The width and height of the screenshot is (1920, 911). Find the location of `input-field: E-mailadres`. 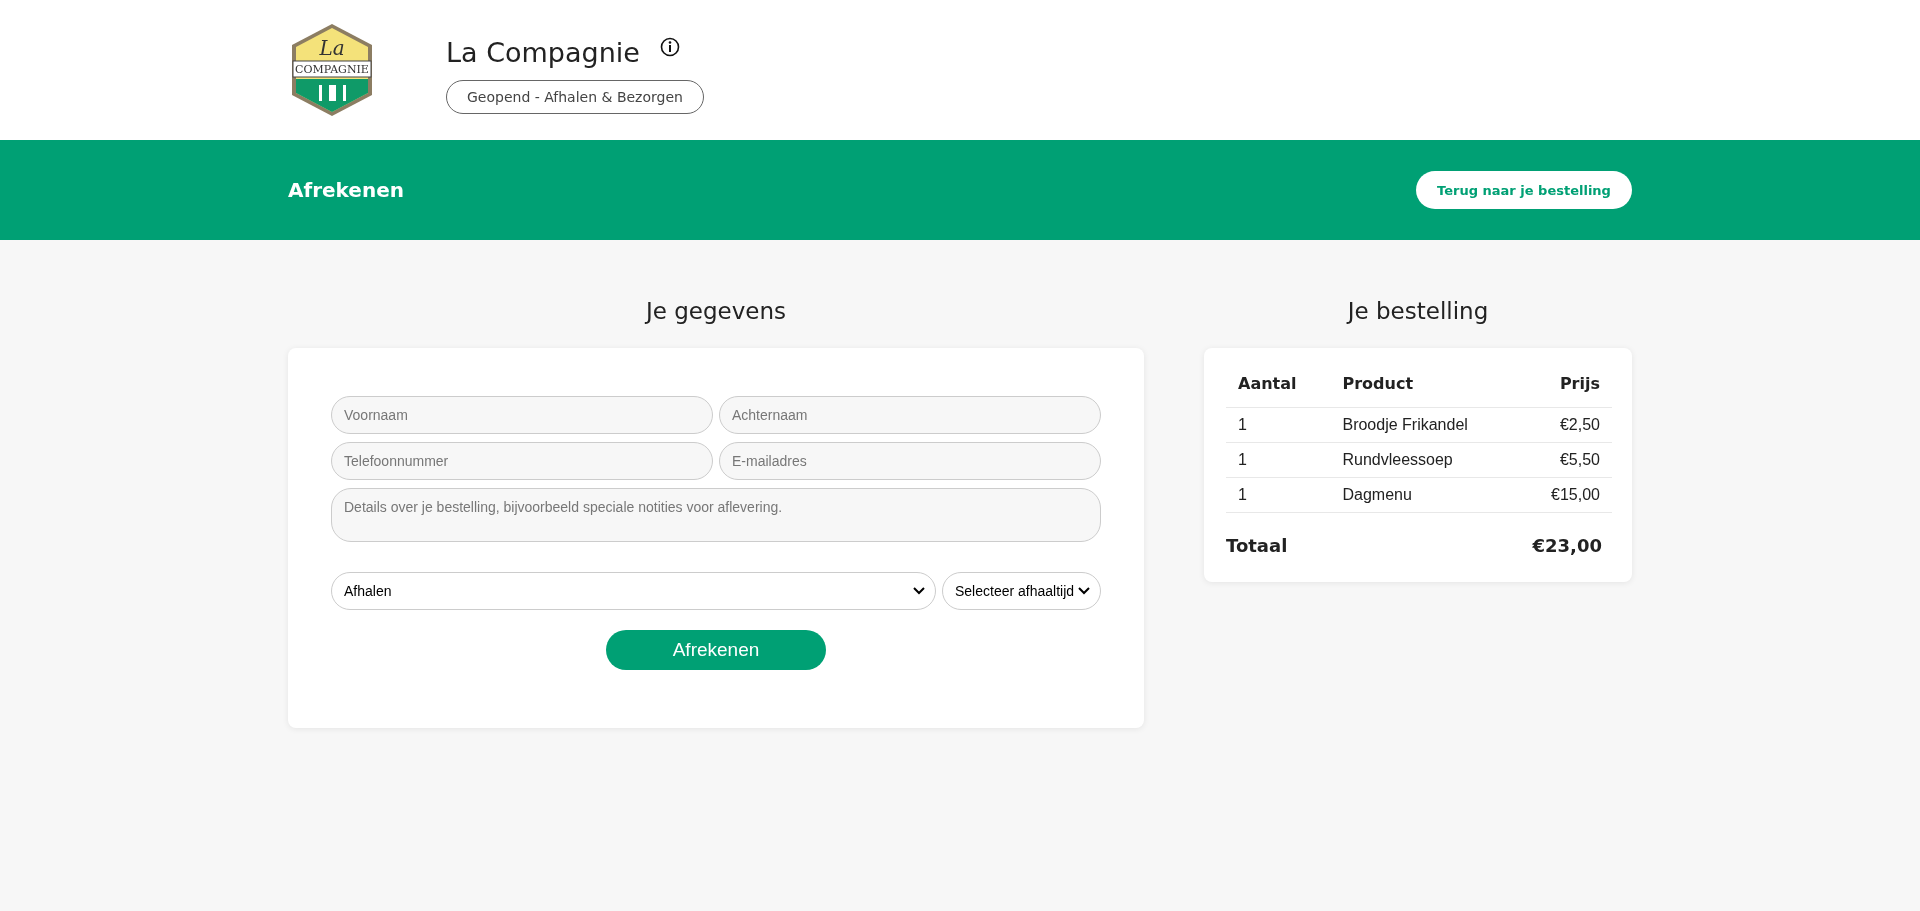

input-field: E-mailadres is located at coordinates (910, 461).